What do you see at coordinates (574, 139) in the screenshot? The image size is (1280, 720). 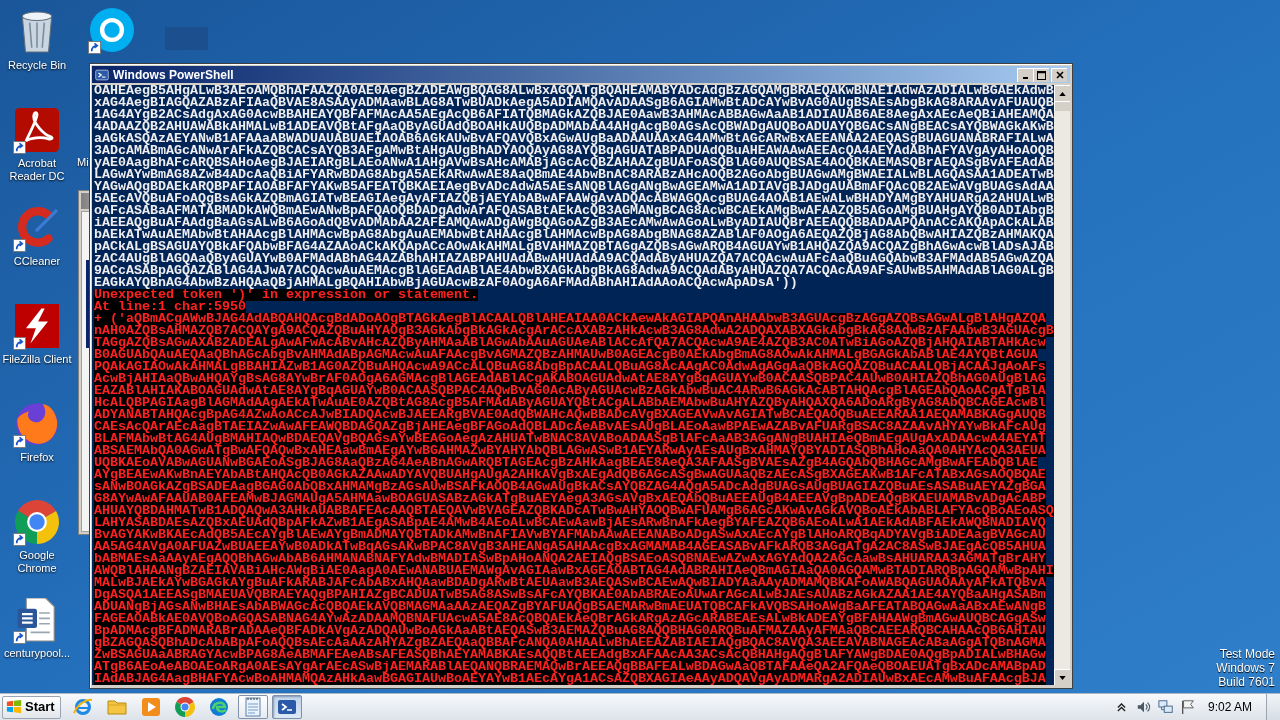 I see `console-line: aAGkASQAzAEYANwB1AFAAaABWADUAUABUAEIAOAB6AGkAUwBvAFQAVQBxAGwAUgBaADAAUAAxAG4AMwBtAGcARwBxAEEANAA2AEQASgBUAGUANABRAFIALwA` at bounding box center [574, 139].